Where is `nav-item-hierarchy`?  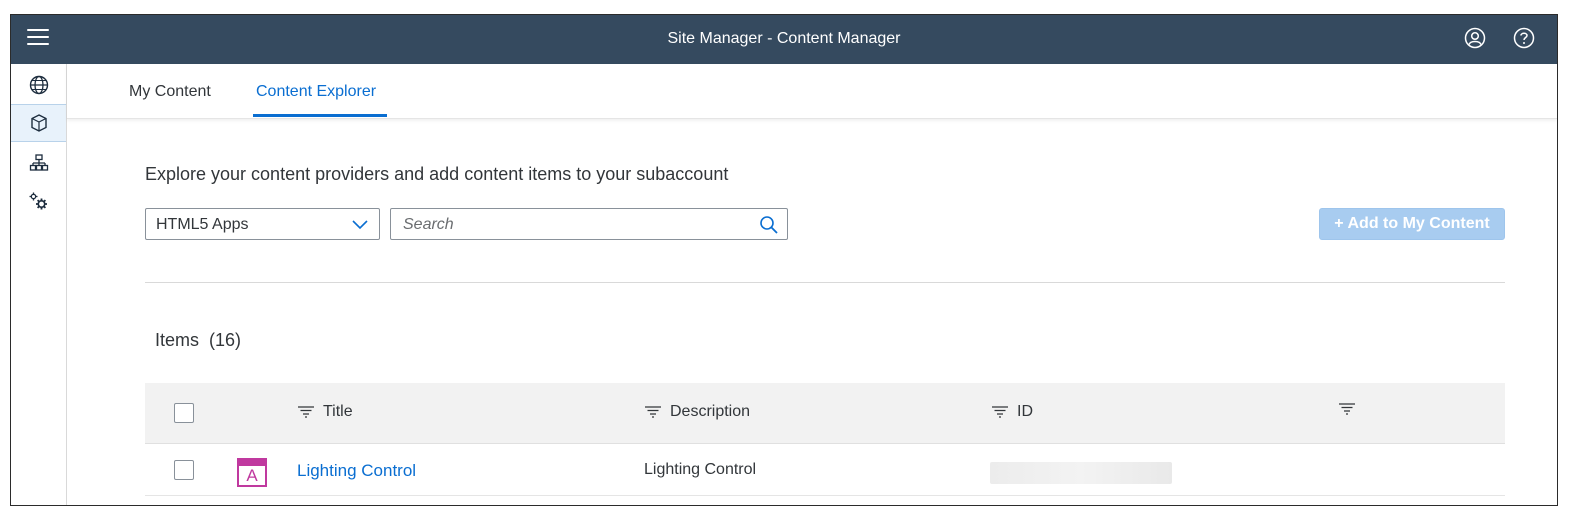
nav-item-hierarchy is located at coordinates (38, 163).